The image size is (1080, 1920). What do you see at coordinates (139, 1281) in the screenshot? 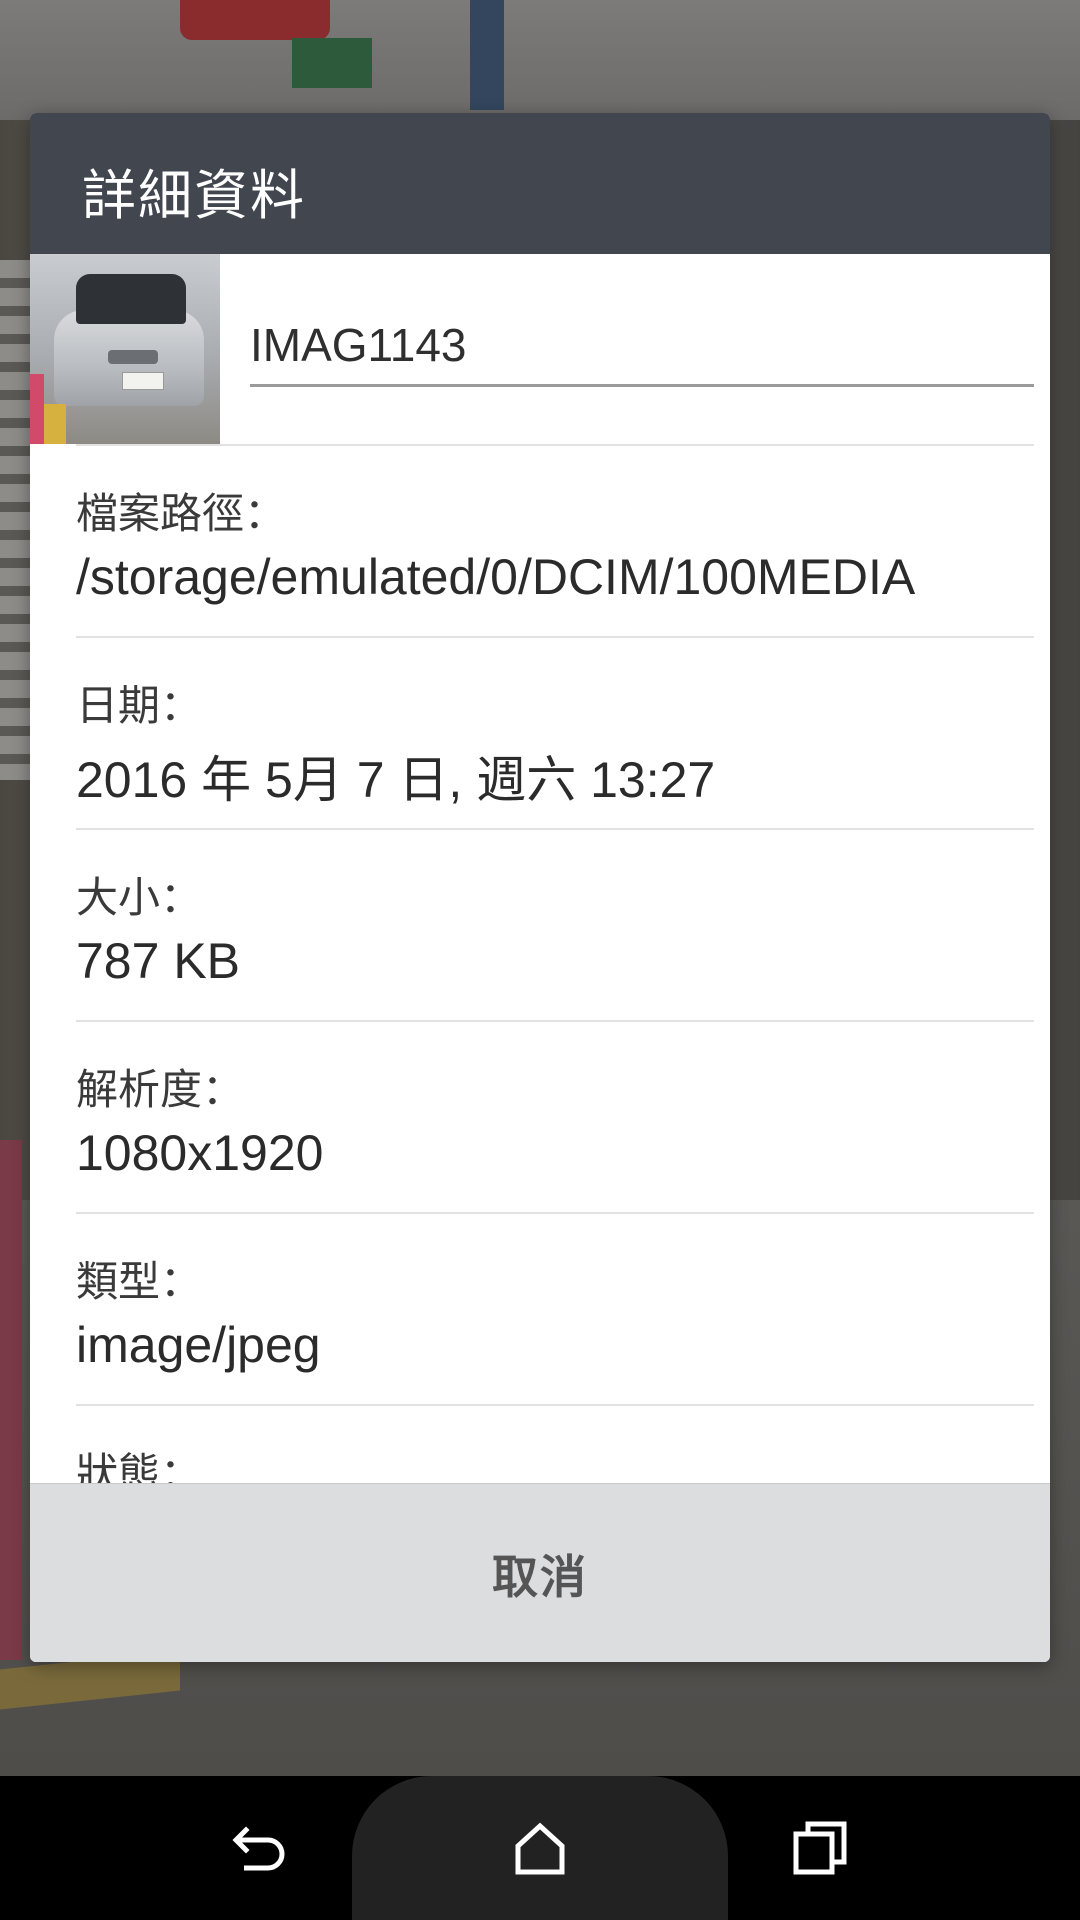
I see `detail-label: 類型：` at bounding box center [139, 1281].